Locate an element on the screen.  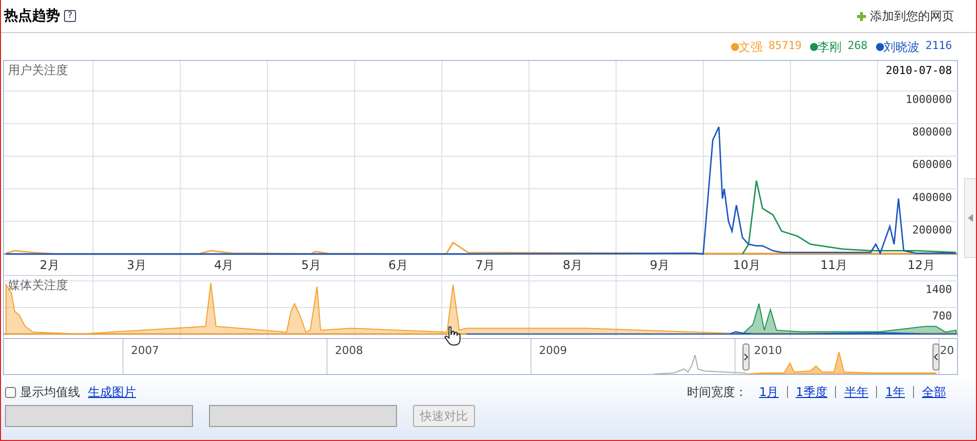
x-tick-label: 11月 is located at coordinates (834, 265).